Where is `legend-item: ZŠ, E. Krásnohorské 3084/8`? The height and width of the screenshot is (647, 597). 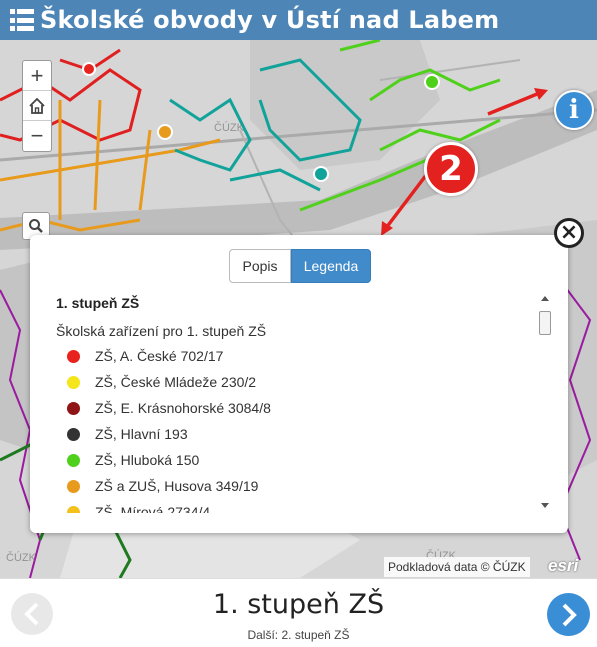 legend-item: ZŠ, E. Krásnohorské 3084/8 is located at coordinates (295, 408).